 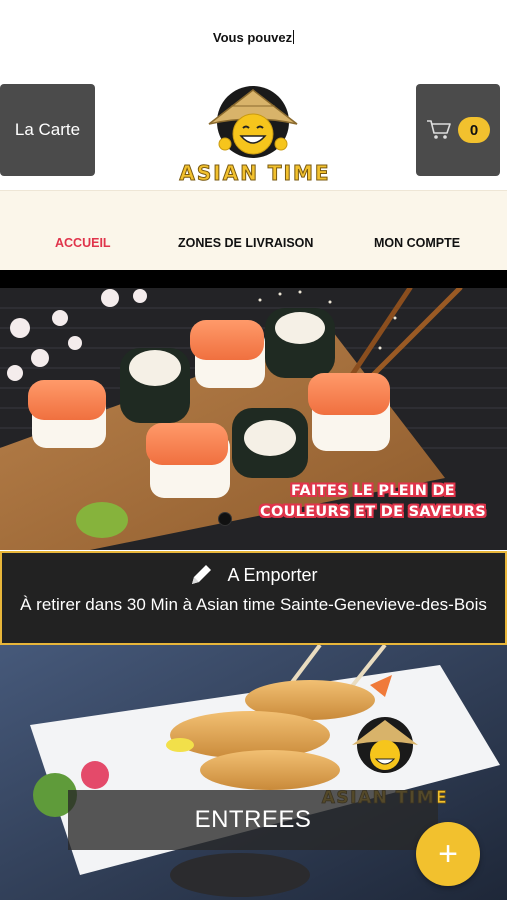 I want to click on la-carte-button: La Carte, so click(x=47, y=130).